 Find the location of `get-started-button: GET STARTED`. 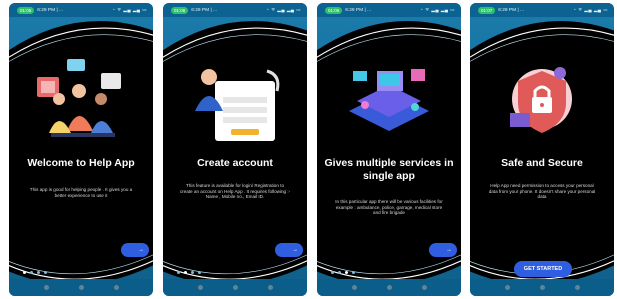

get-started-button: GET STARTED is located at coordinates (543, 269).